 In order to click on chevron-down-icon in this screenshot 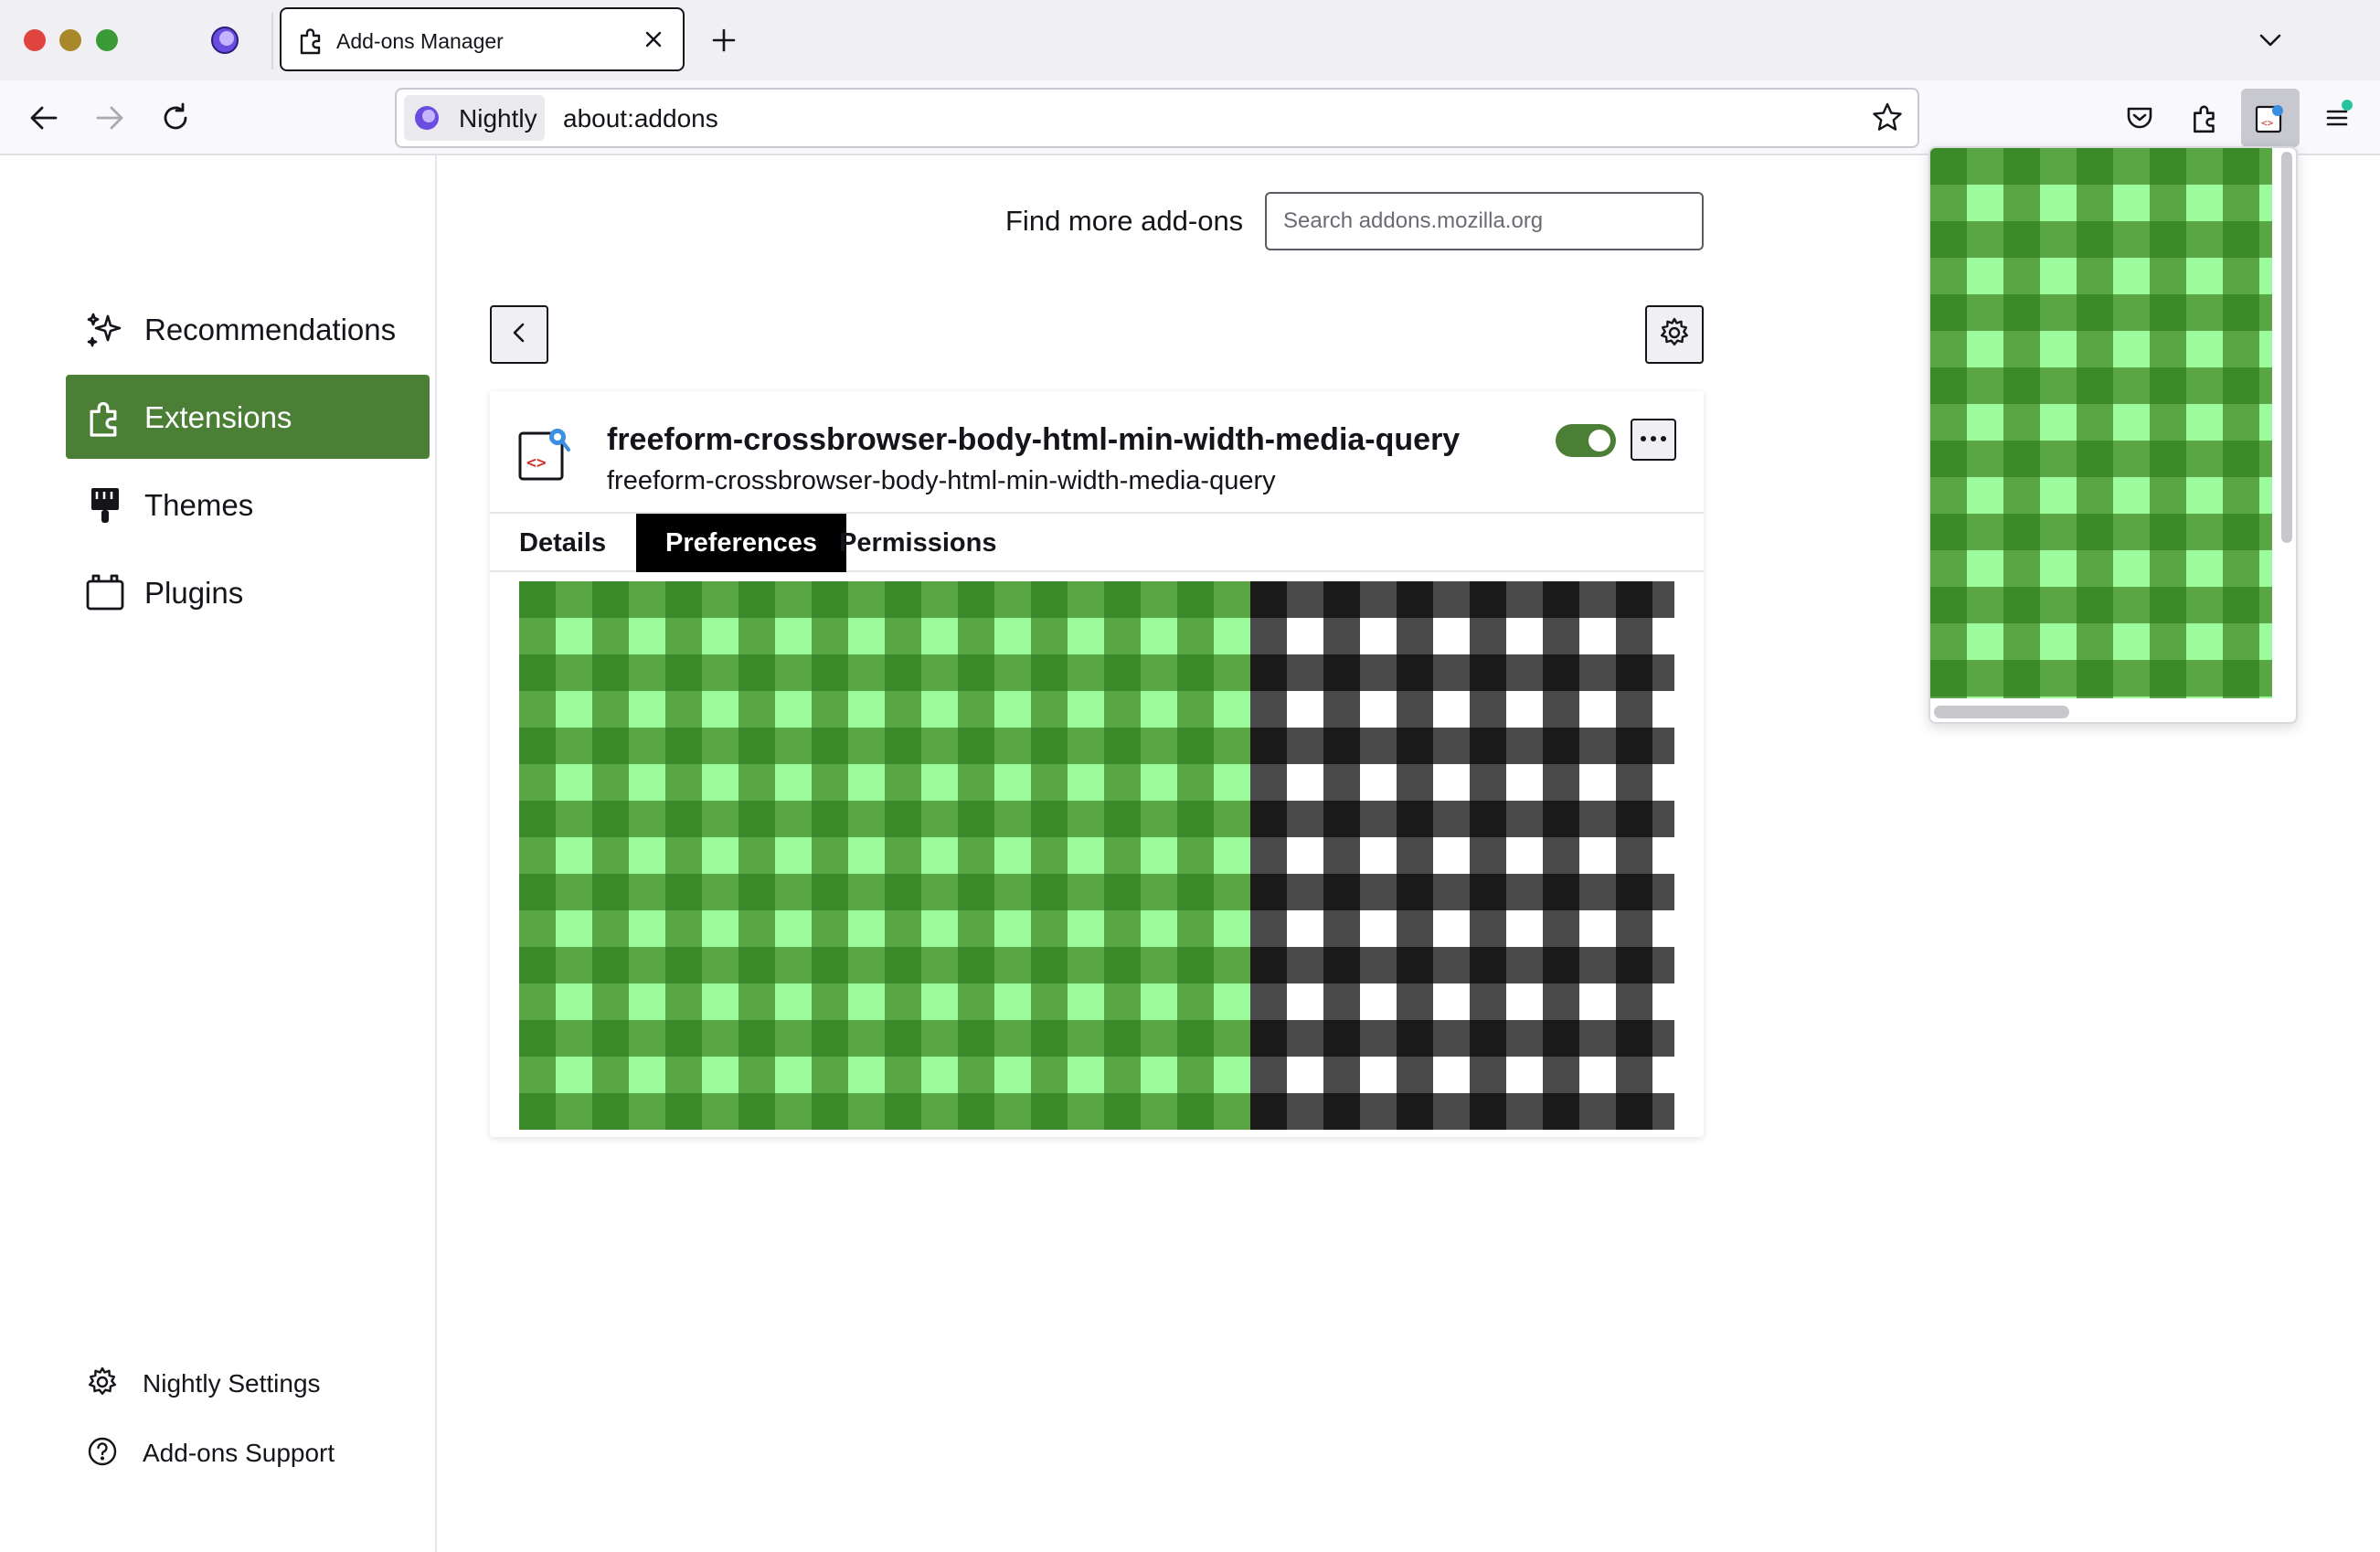, I will do `click(2270, 41)`.